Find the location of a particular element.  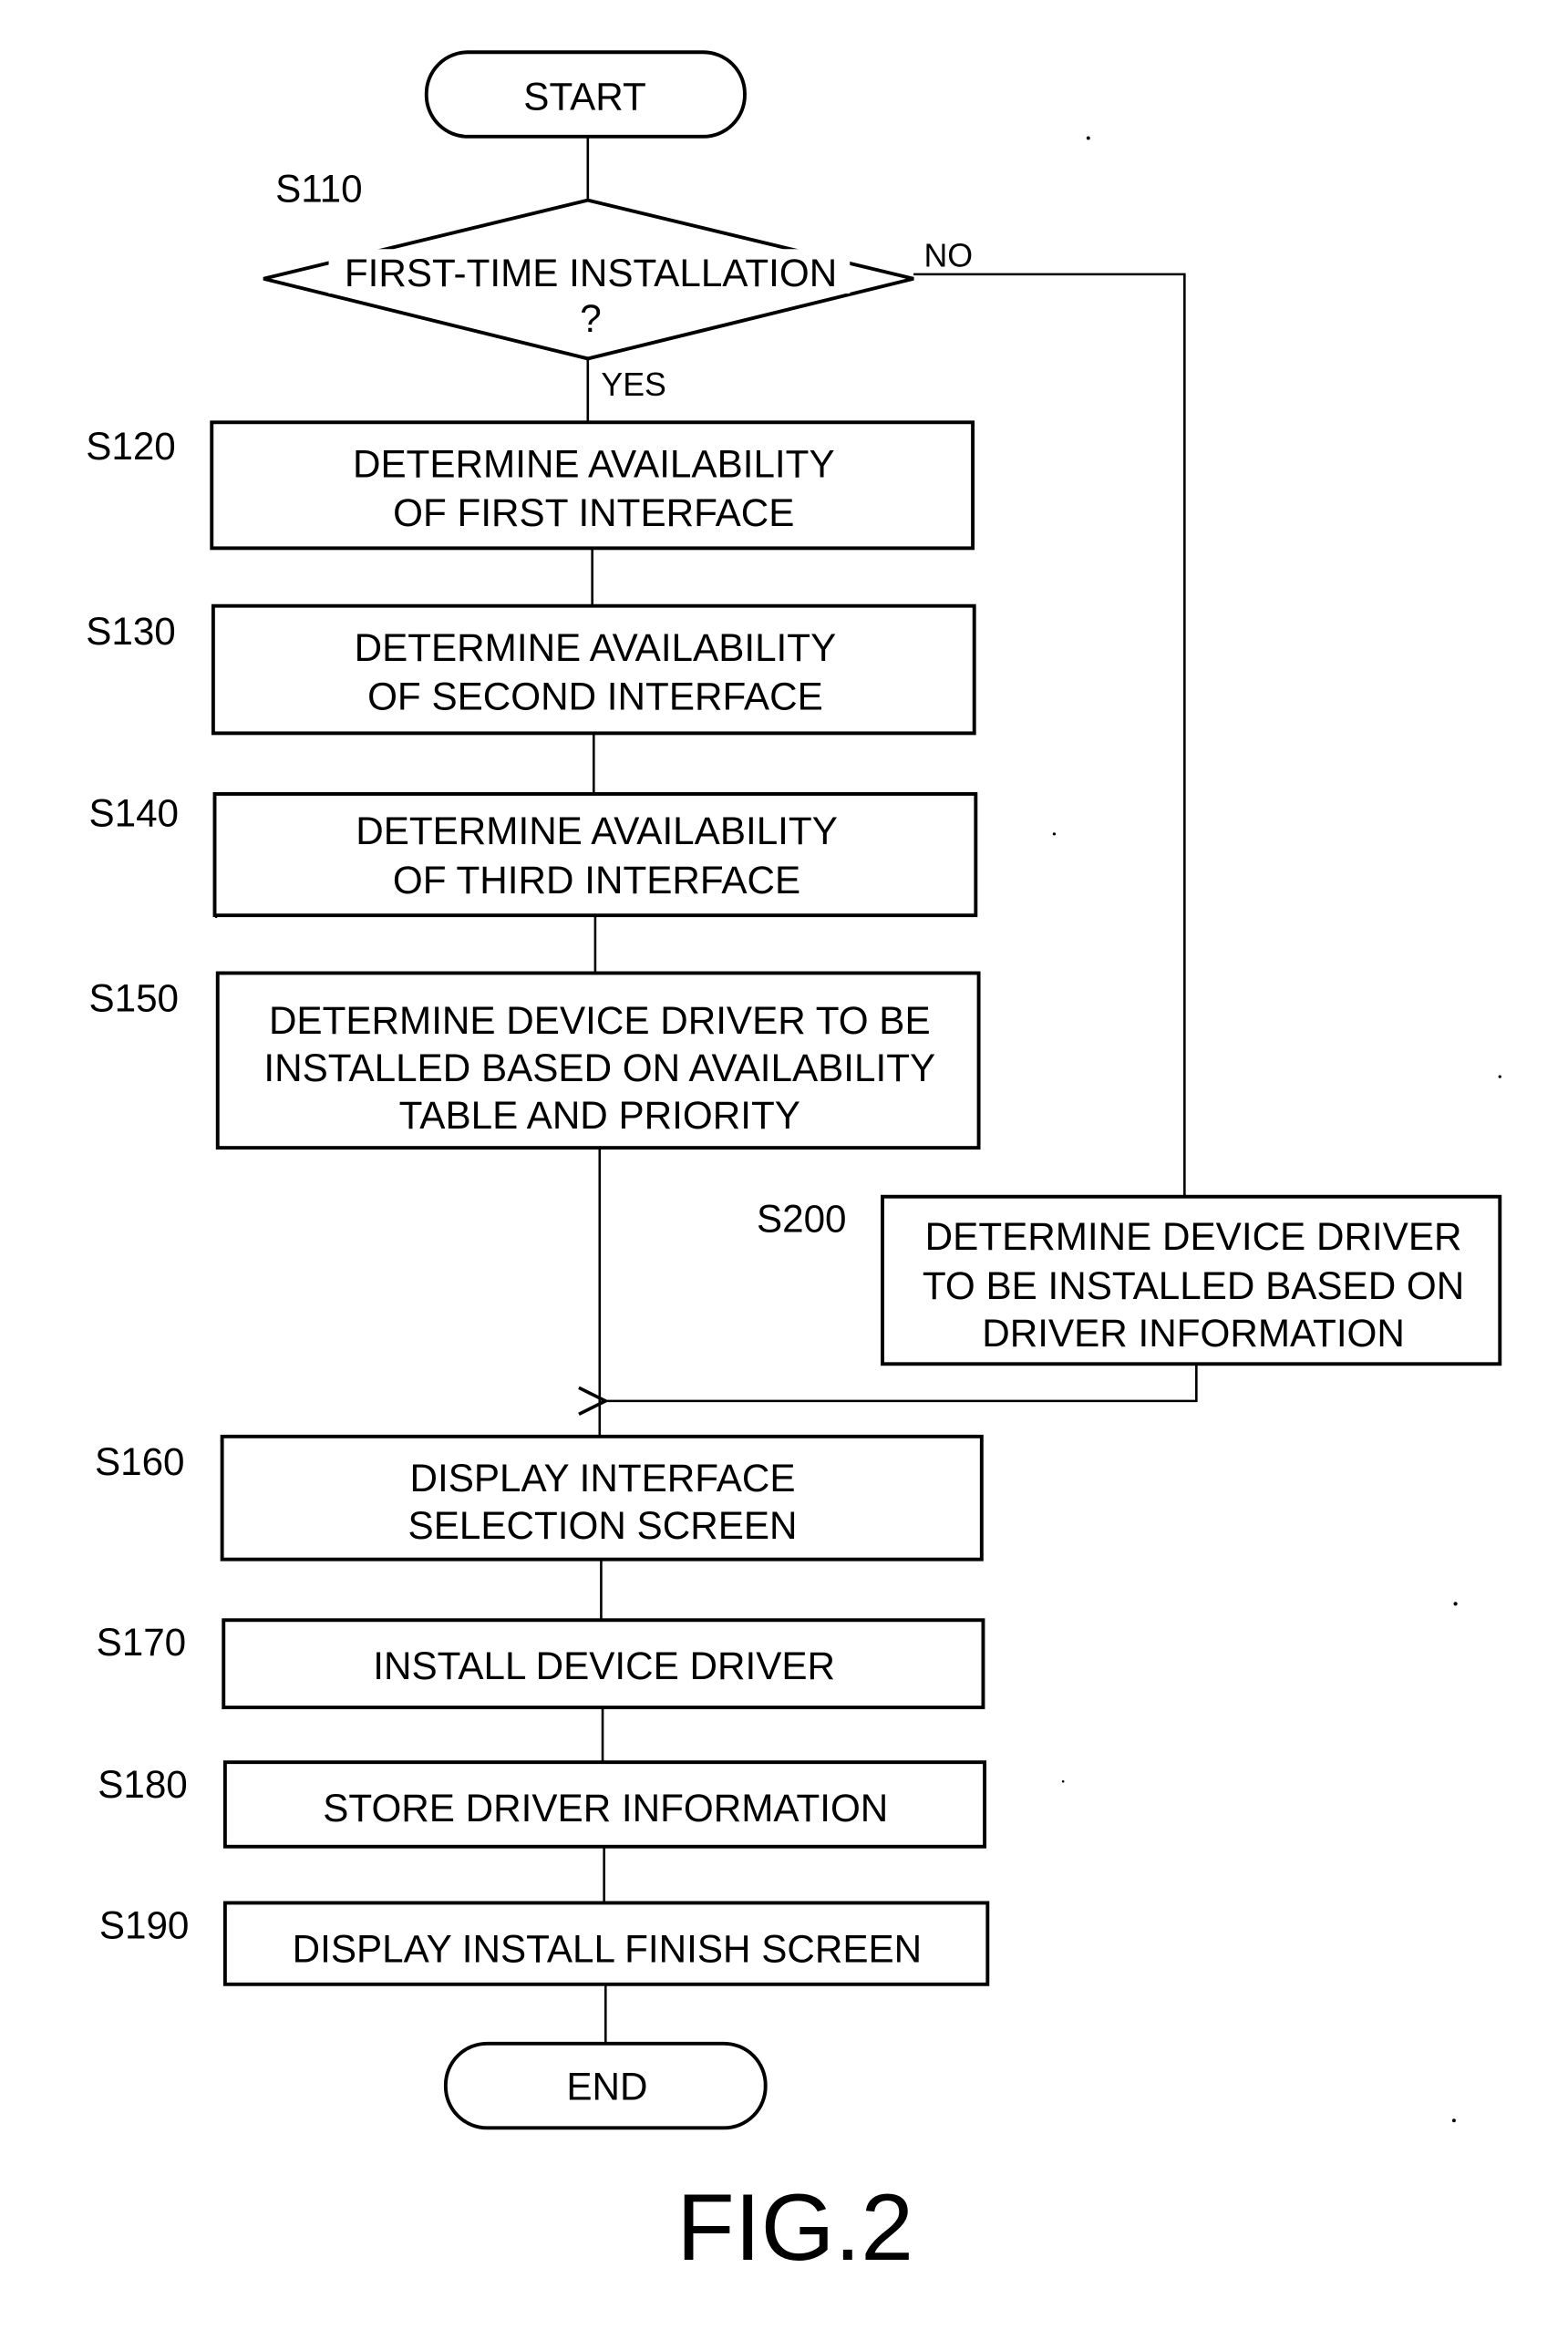

s140-line-1: DETERMINE AVAILABILITY is located at coordinates (597, 831).